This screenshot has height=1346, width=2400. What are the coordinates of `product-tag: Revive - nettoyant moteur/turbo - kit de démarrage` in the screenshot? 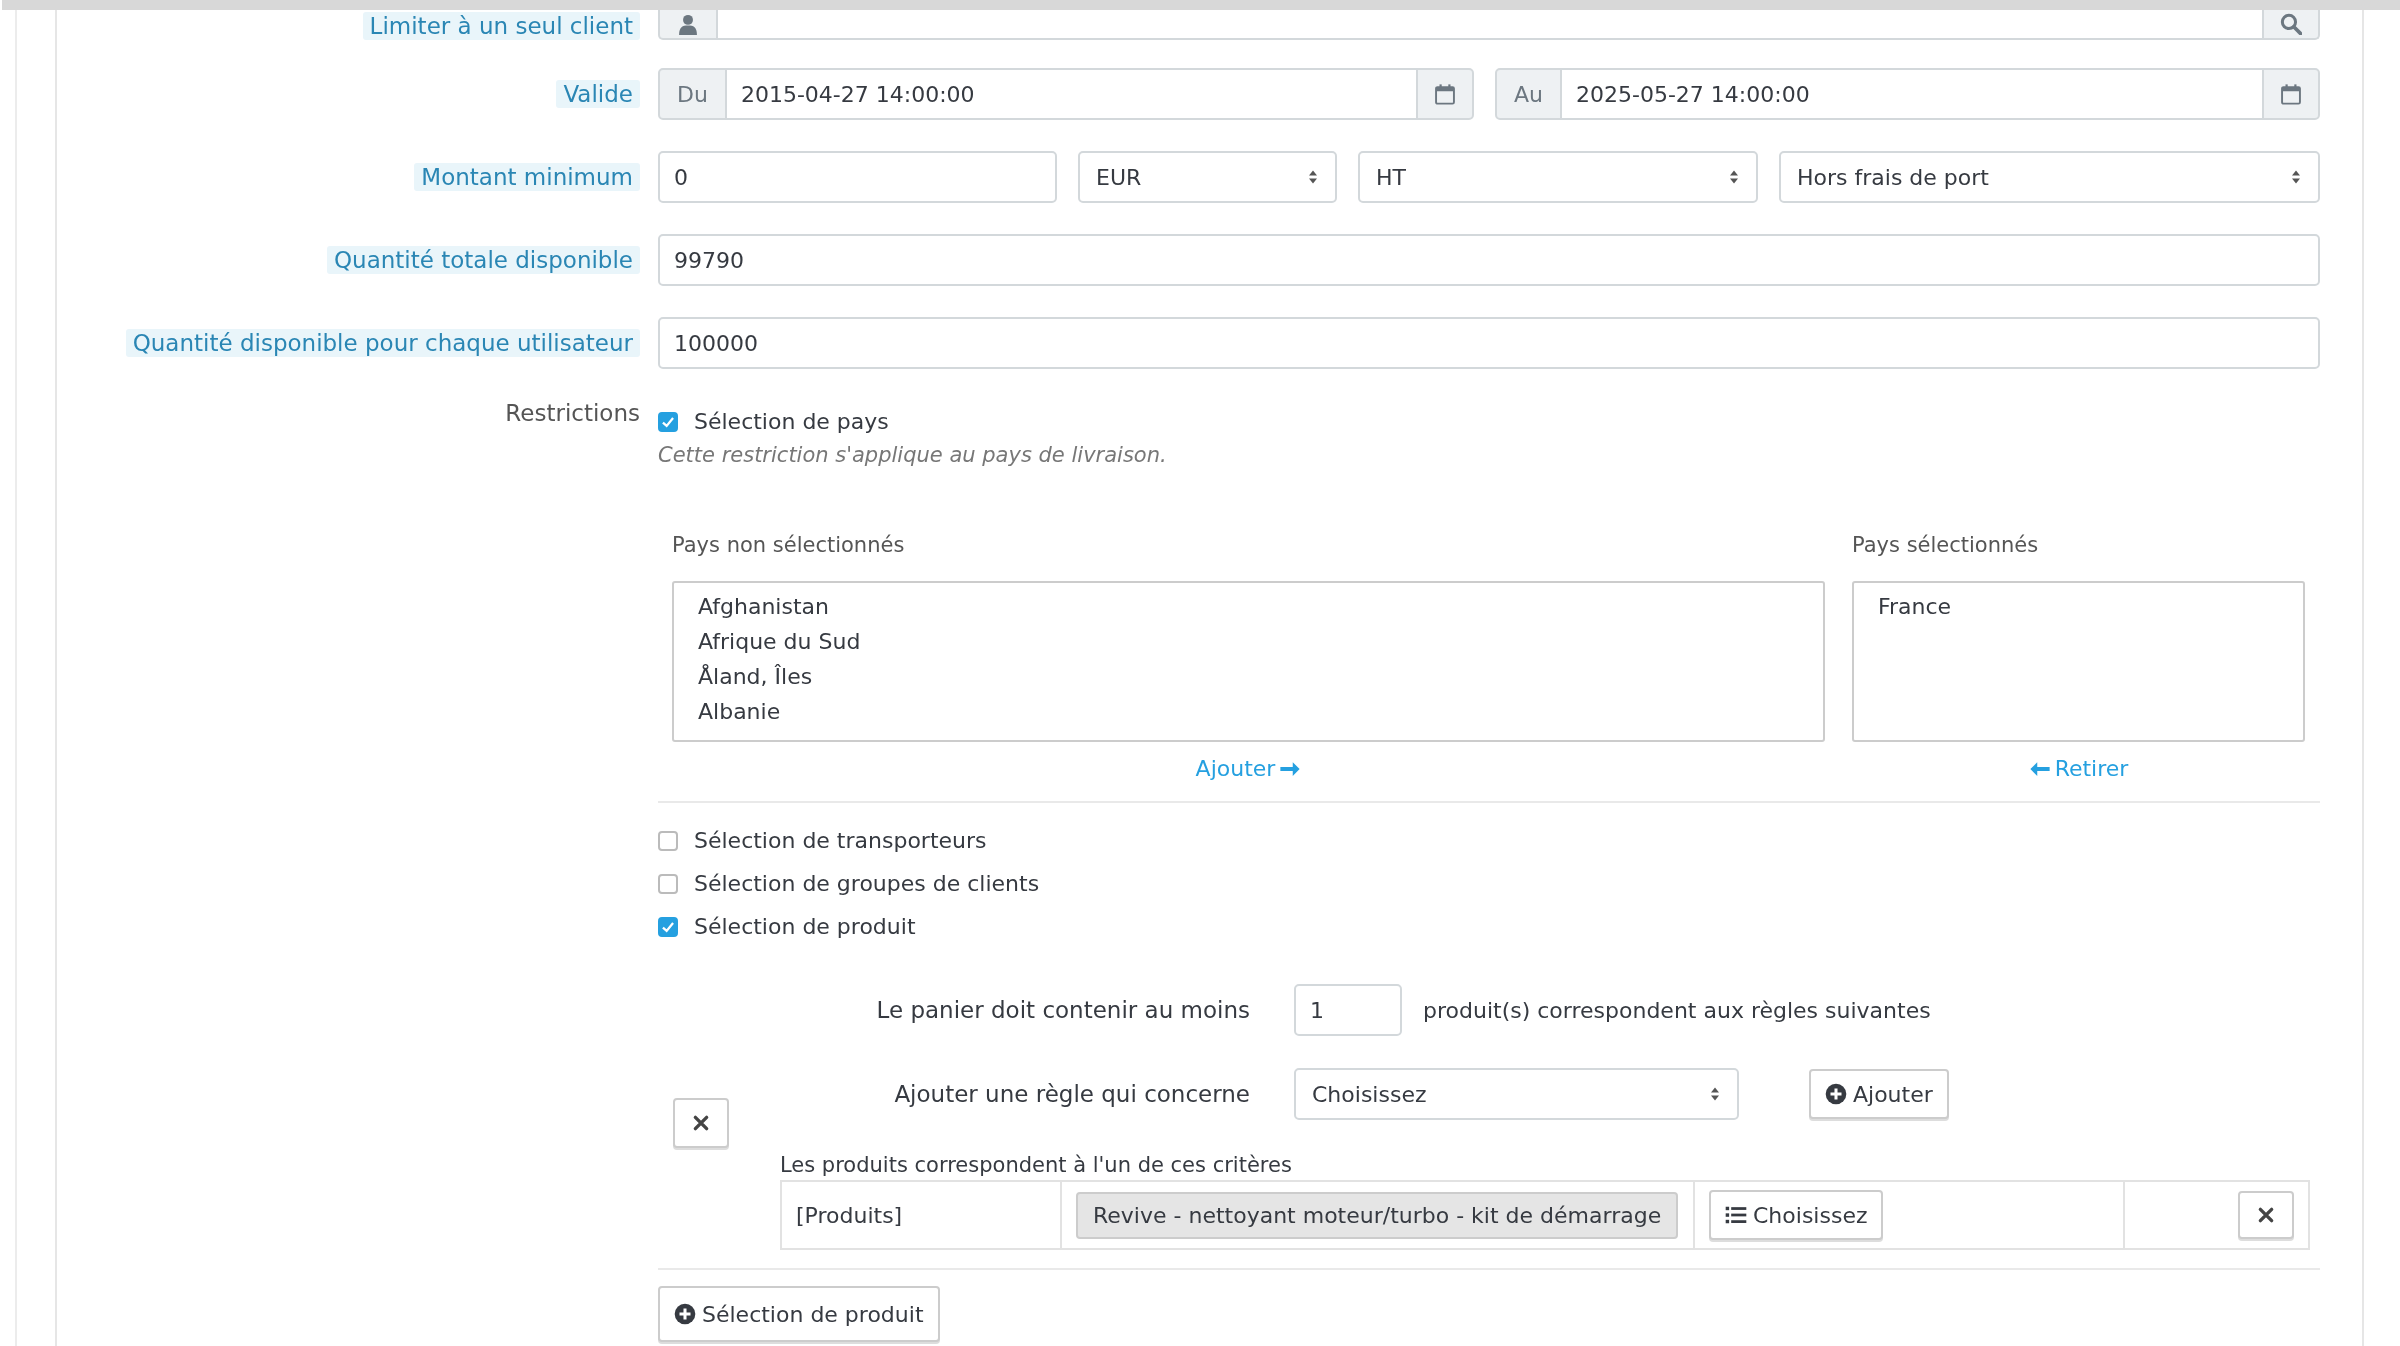 It's located at (1377, 1215).